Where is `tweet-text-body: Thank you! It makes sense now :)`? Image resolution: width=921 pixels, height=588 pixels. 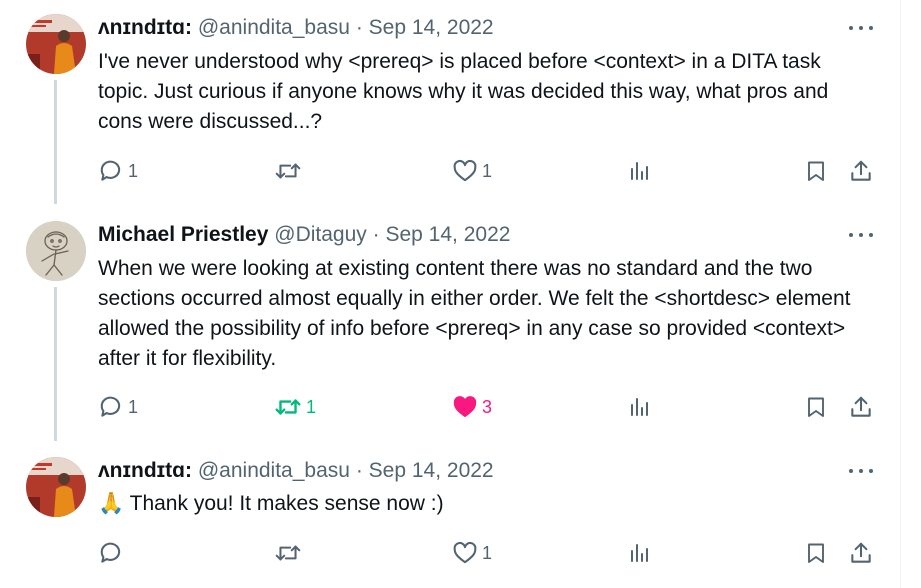 tweet-text-body: Thank you! It makes sense now :) is located at coordinates (286, 503).